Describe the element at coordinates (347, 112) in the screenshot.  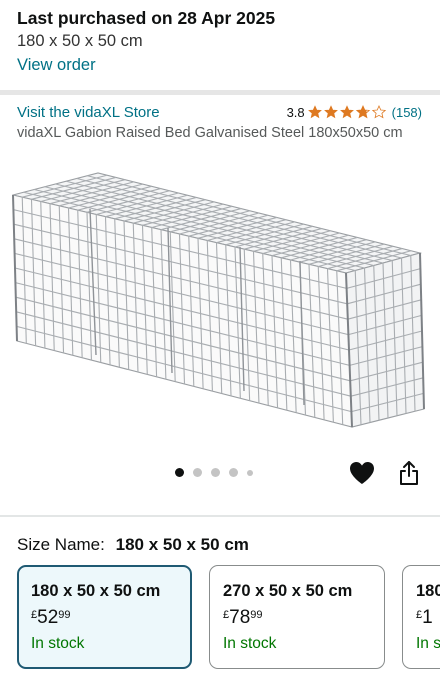
I see `star-rating-icon` at that location.